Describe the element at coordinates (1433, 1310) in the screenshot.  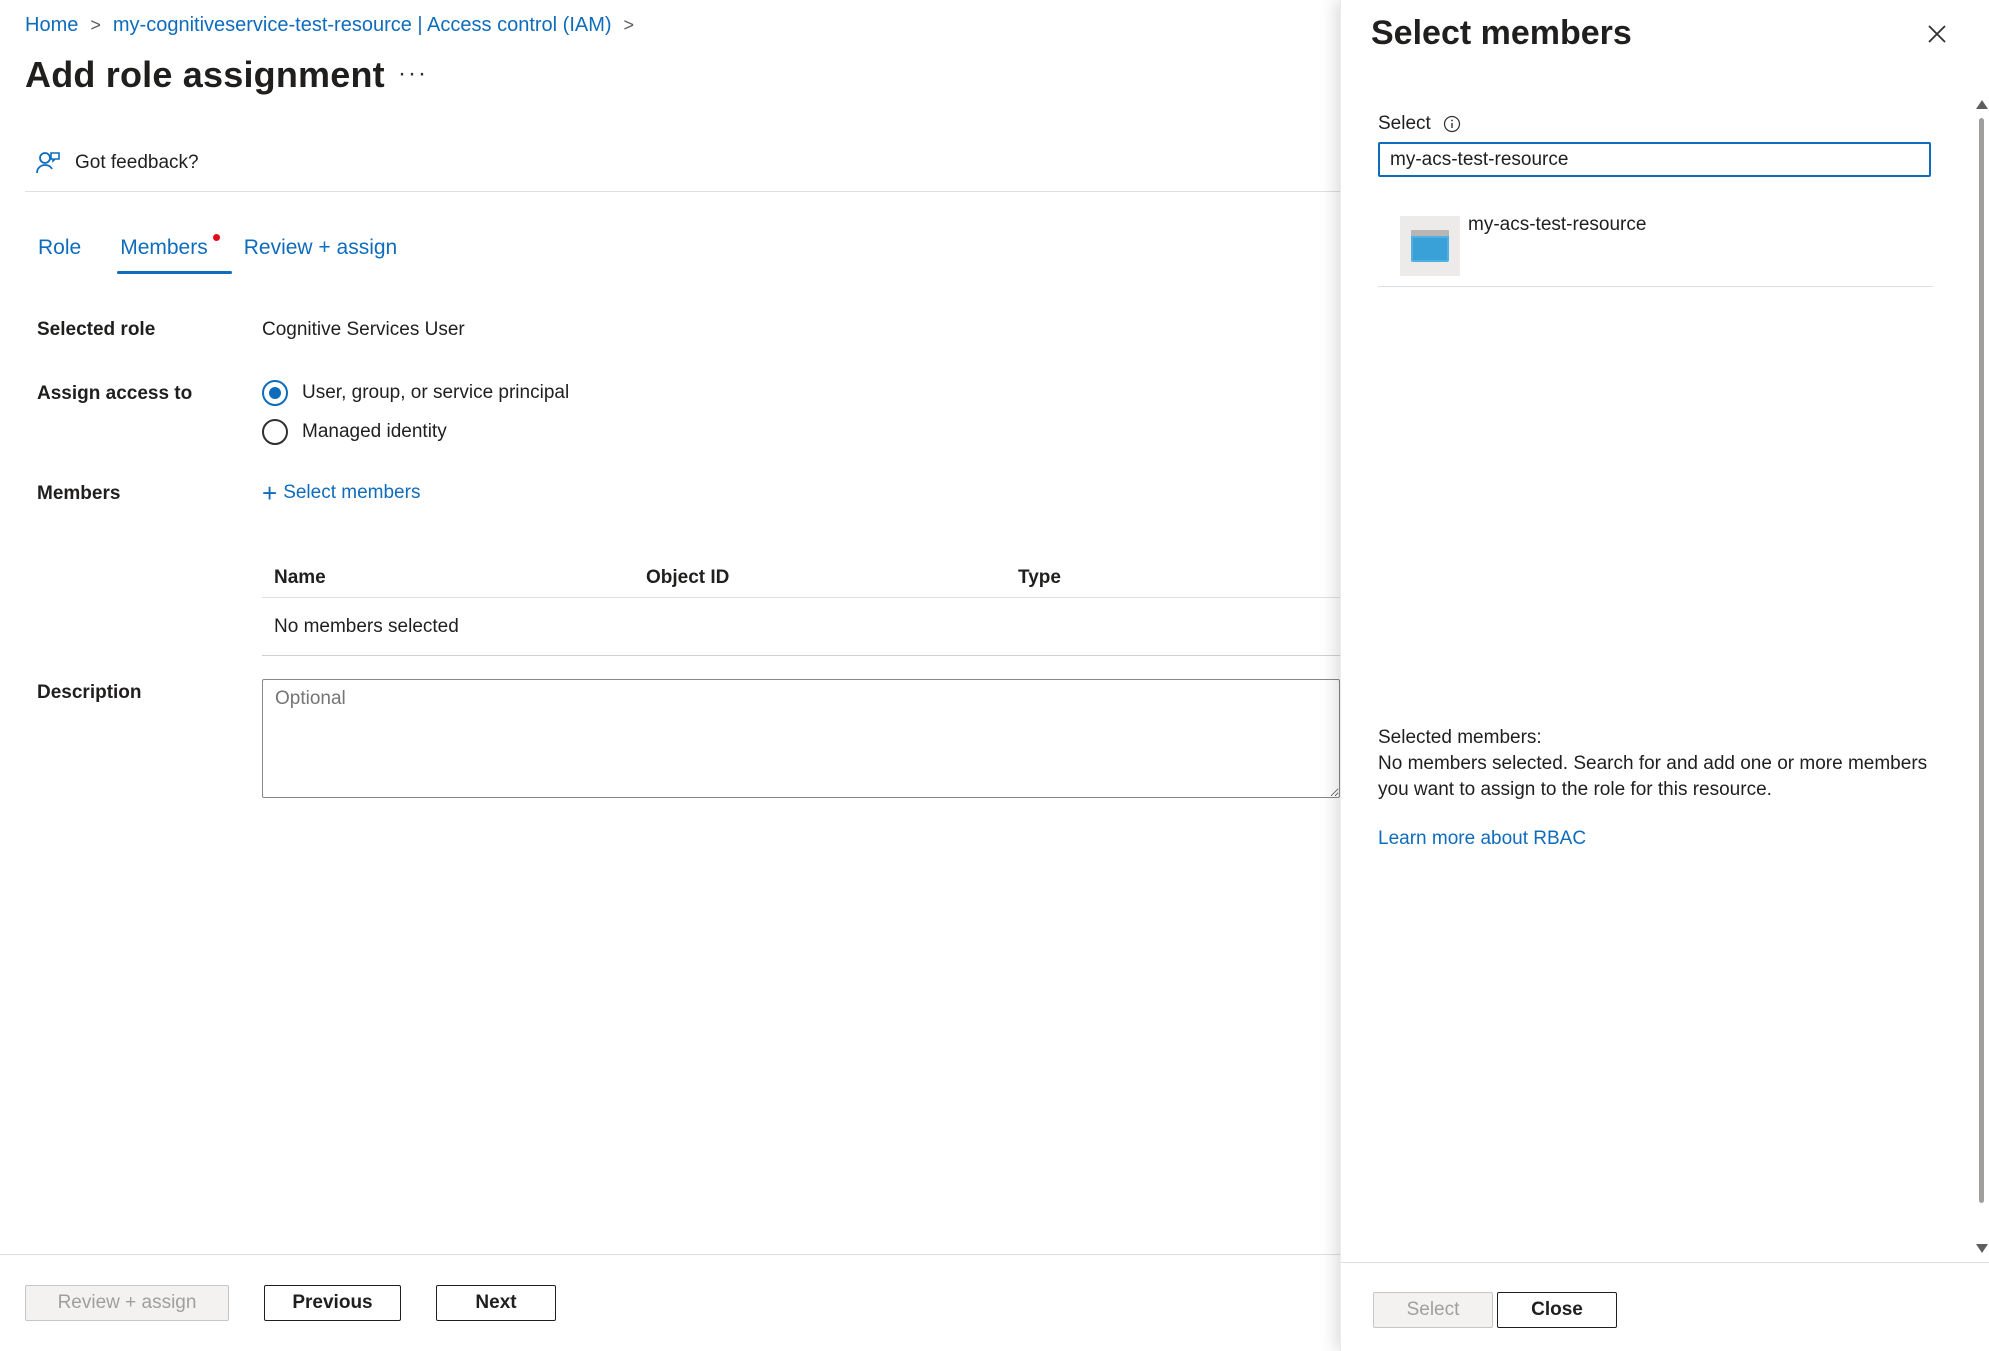
I see `panel-select-button: Select` at that location.